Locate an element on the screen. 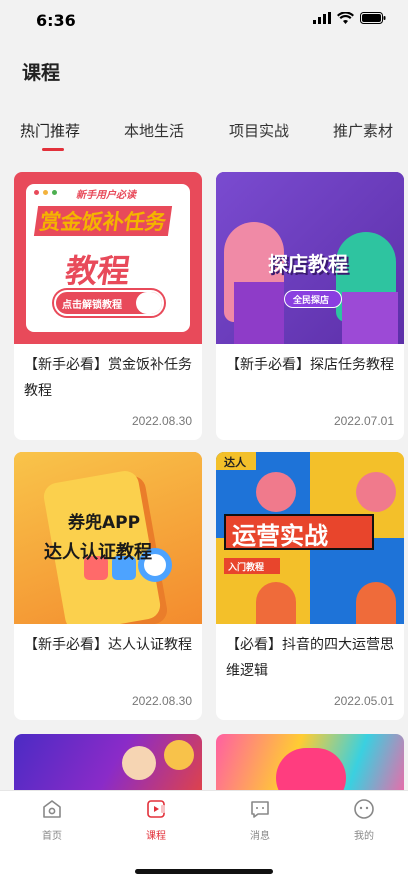 This screenshot has width=408, height=883. cover-headline-2: 达人认证教程 is located at coordinates (98, 552).